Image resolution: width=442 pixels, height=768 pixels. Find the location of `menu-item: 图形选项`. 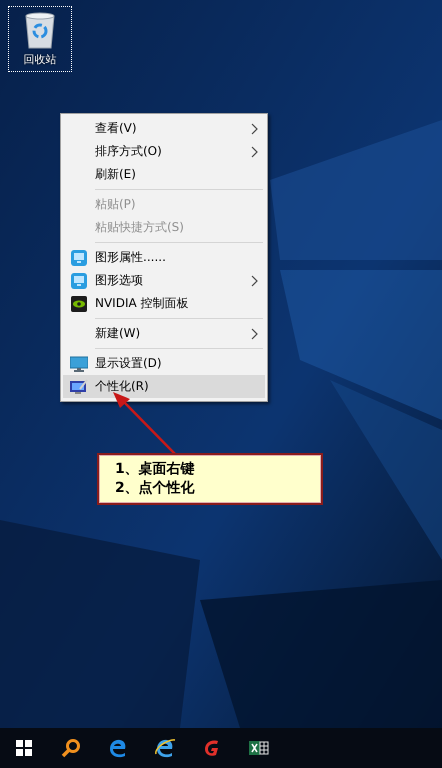

menu-item: 图形选项 is located at coordinates (164, 280).